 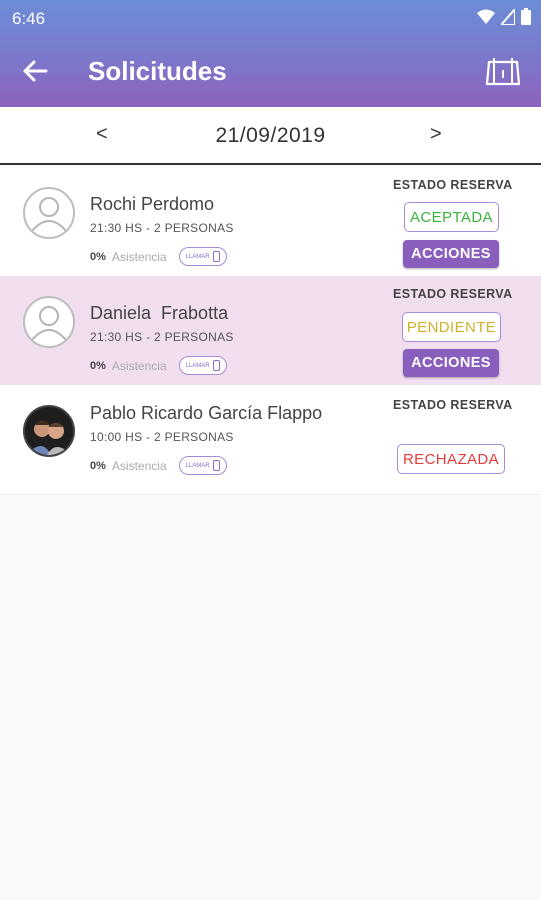 What do you see at coordinates (486, 16) in the screenshot?
I see `wifi-icon` at bounding box center [486, 16].